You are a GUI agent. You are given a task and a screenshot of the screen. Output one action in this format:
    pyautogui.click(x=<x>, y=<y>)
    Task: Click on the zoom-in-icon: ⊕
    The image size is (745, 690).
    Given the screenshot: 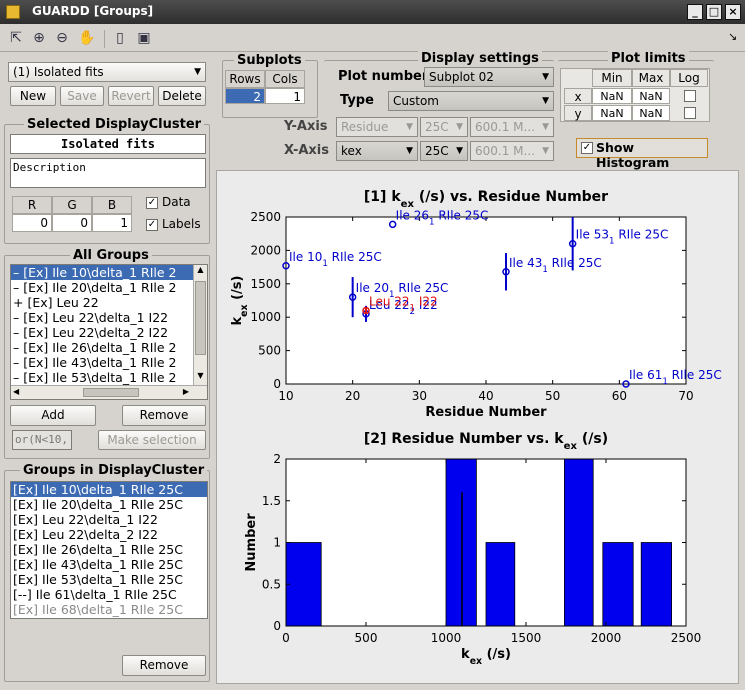 What is the action you would take?
    pyautogui.click(x=39, y=38)
    